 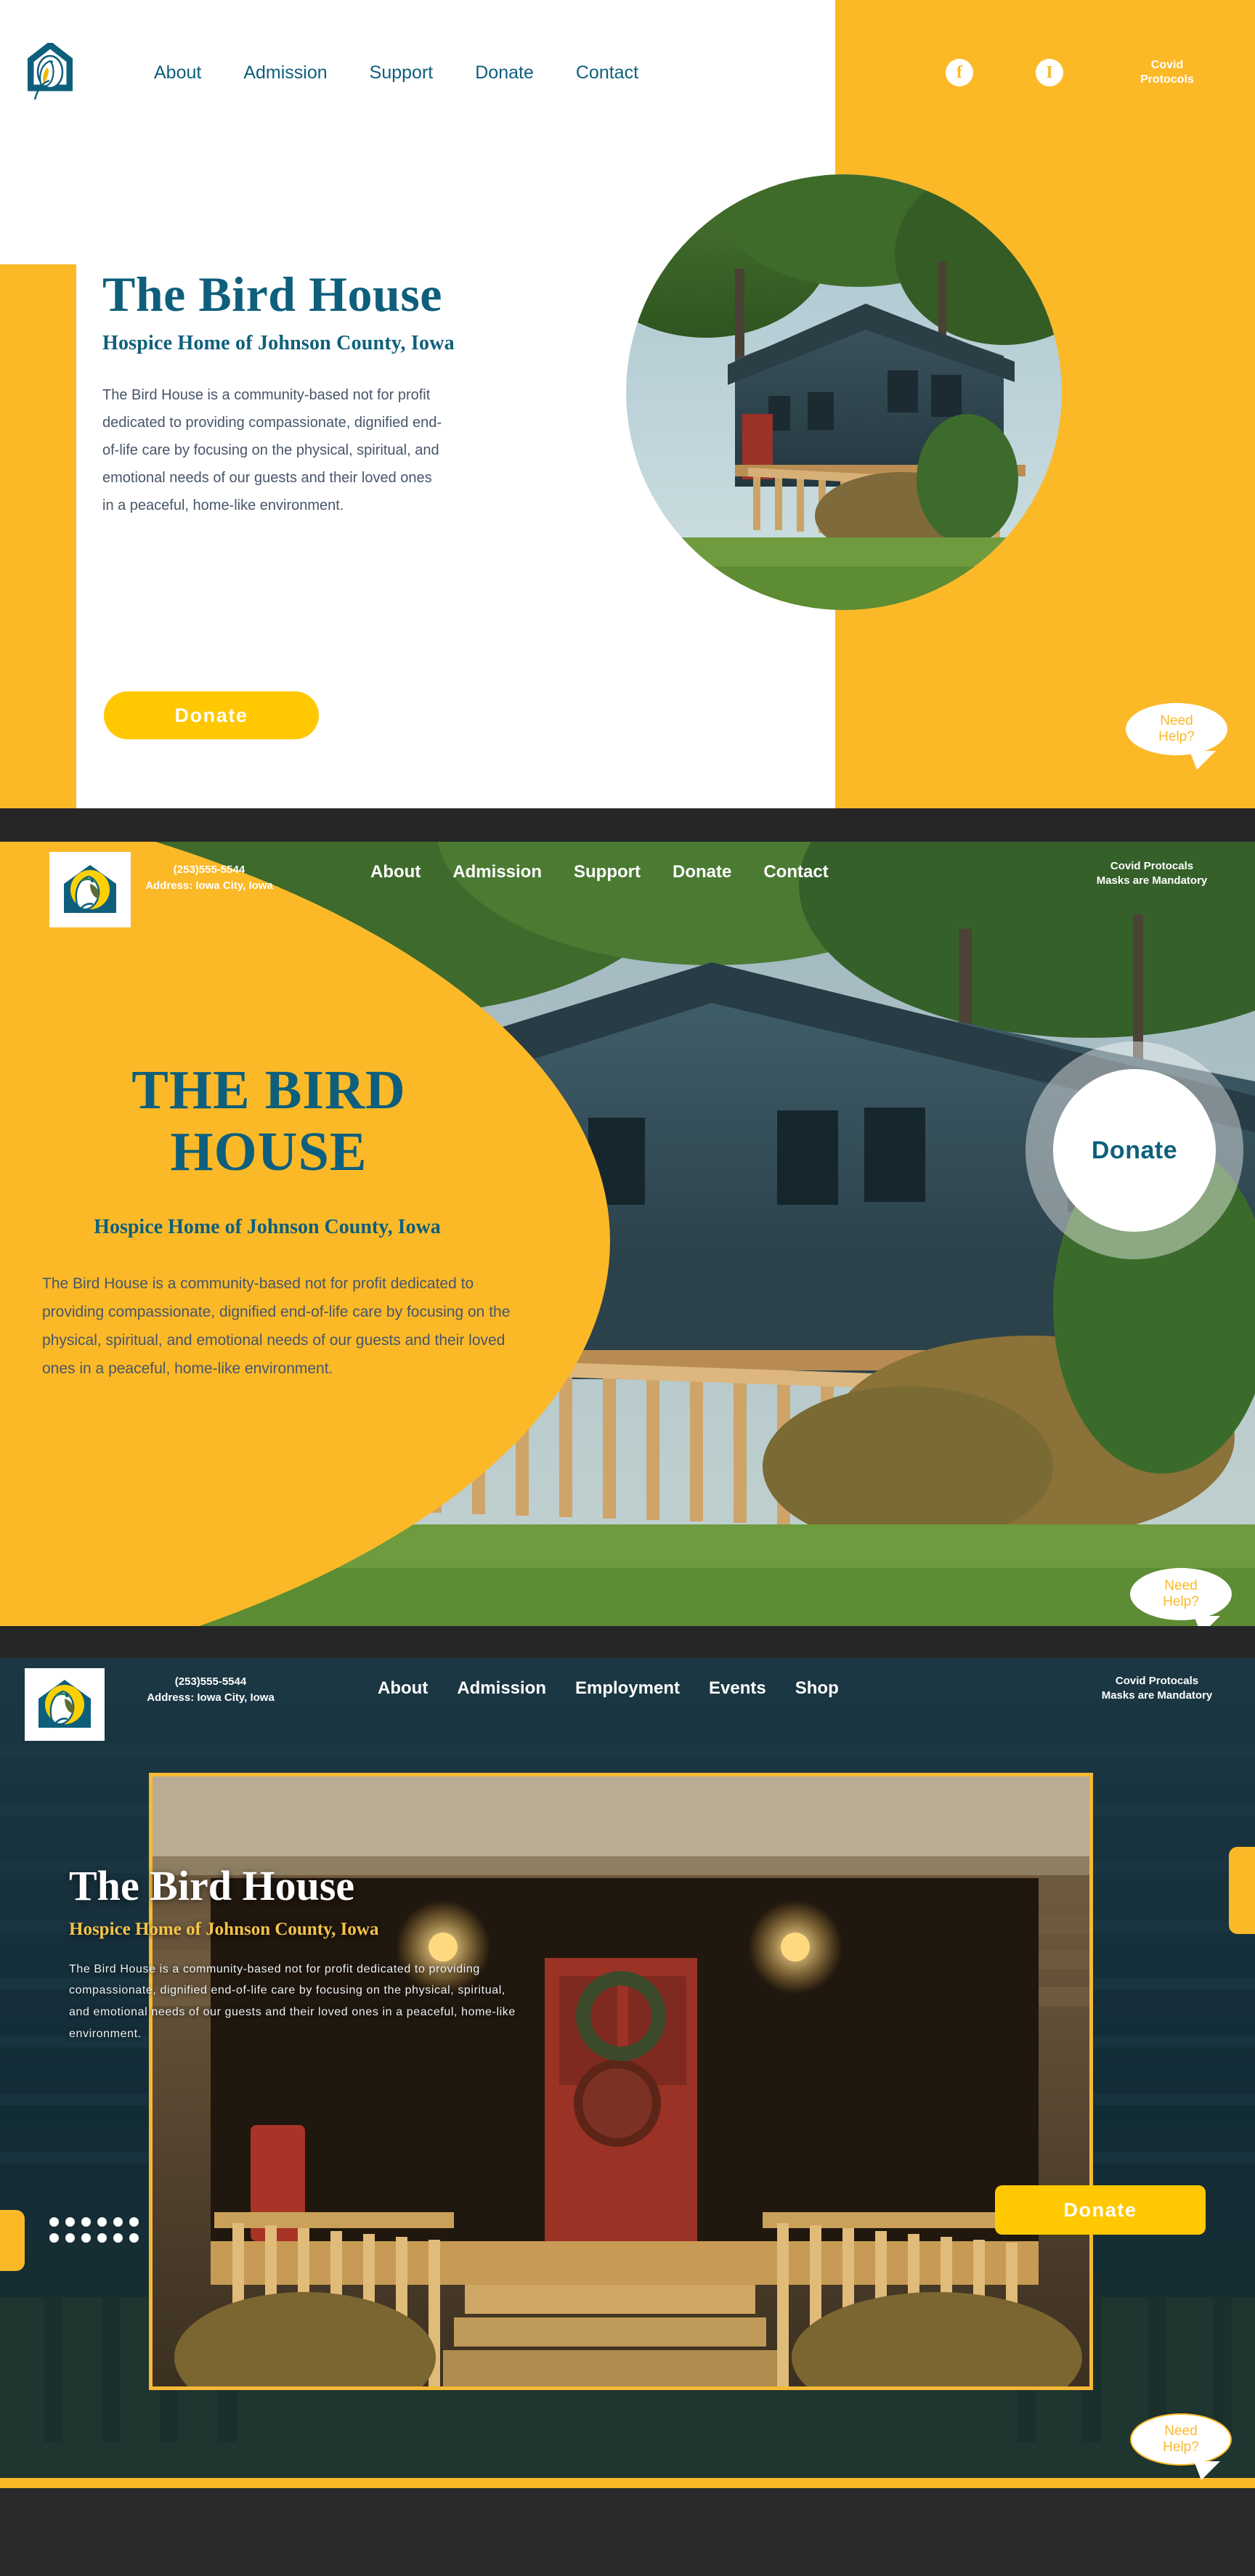 I want to click on title-line-1: THE BIRD, so click(x=268, y=1090).